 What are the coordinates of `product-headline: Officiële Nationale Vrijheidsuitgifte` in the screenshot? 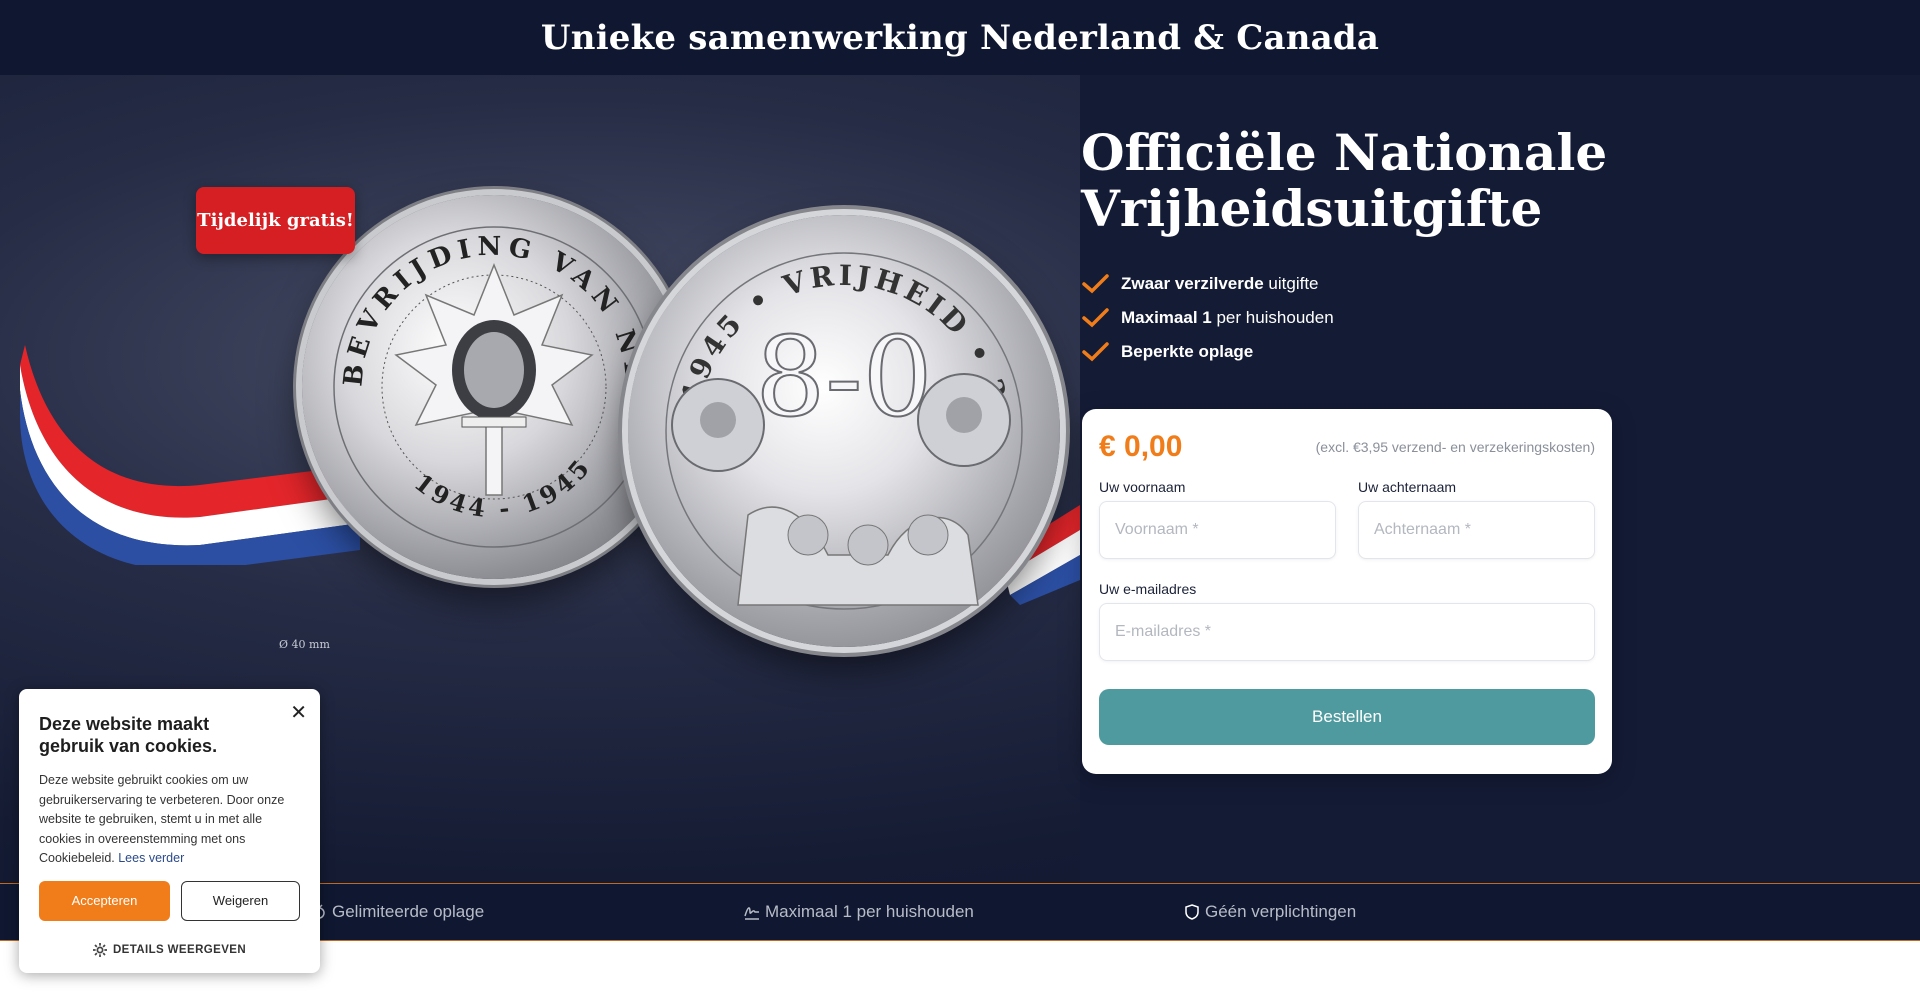 It's located at (1351, 181).